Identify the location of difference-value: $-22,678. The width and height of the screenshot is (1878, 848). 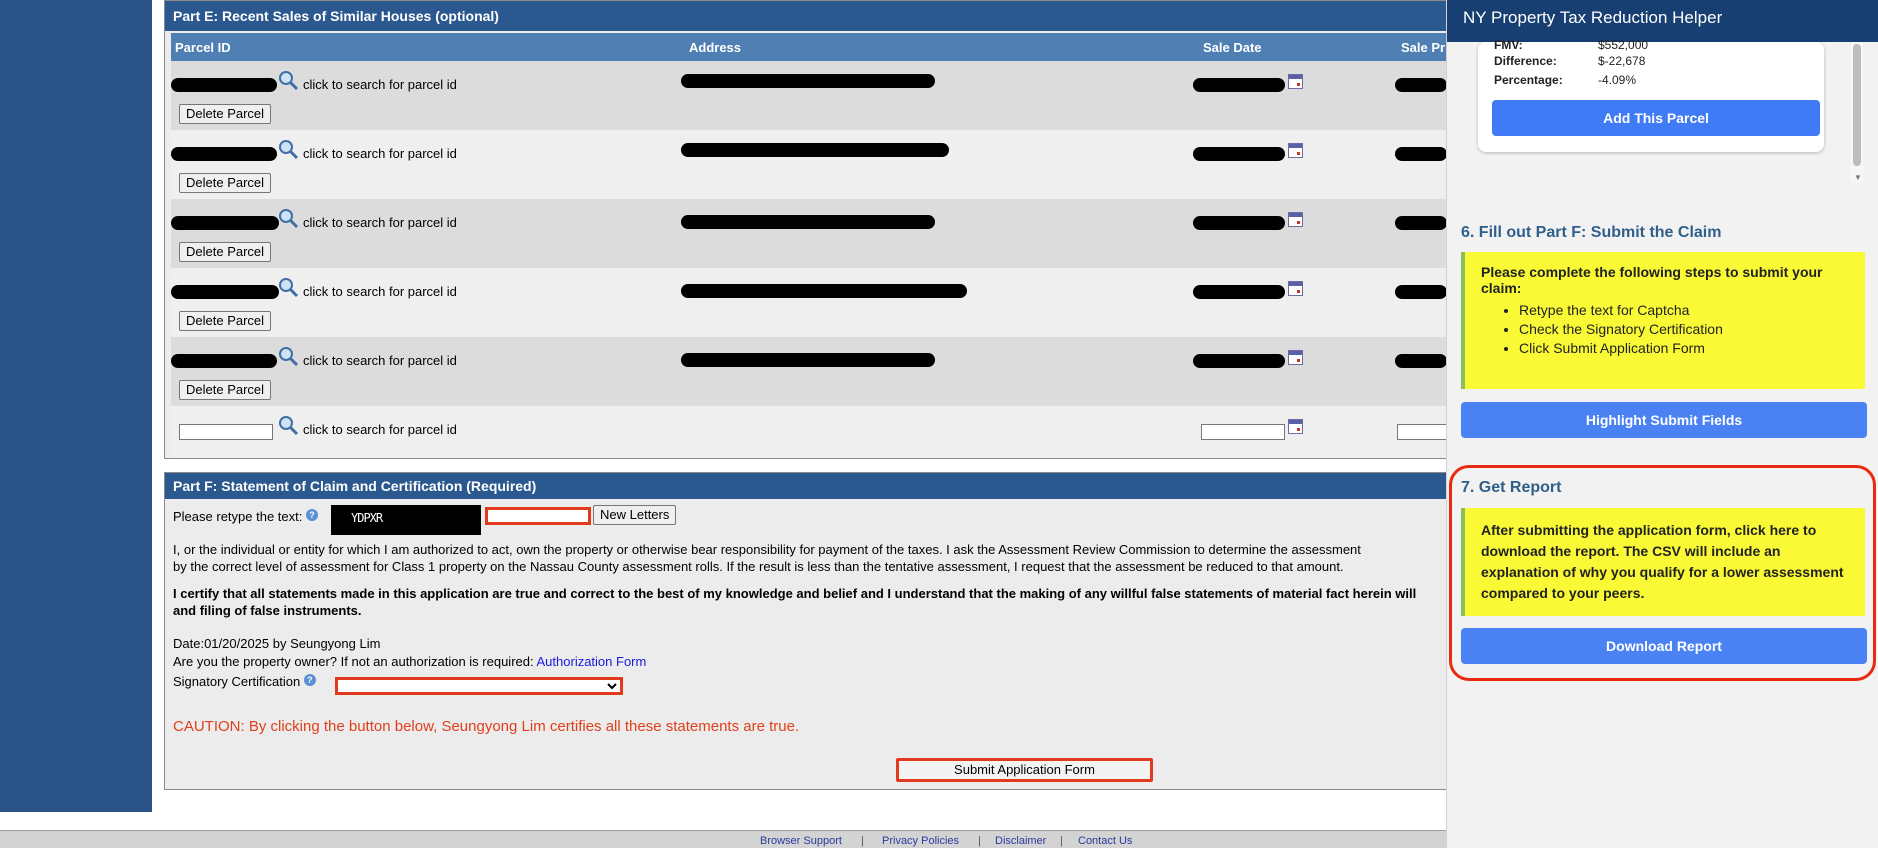
(1622, 61).